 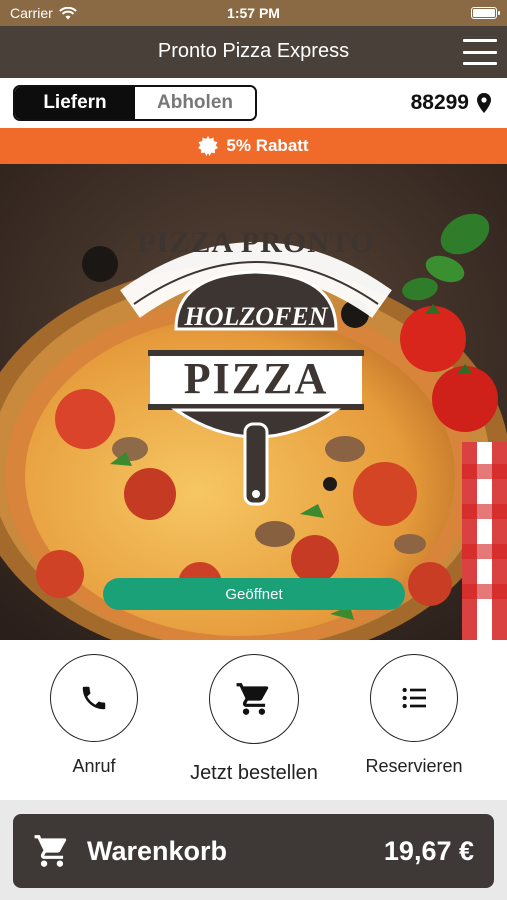 I want to click on location-pin-icon, so click(x=484, y=103).